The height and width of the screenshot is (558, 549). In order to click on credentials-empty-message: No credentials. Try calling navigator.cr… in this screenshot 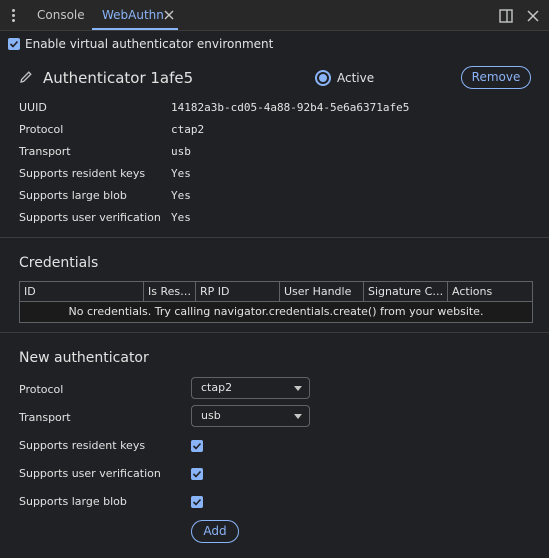, I will do `click(276, 312)`.